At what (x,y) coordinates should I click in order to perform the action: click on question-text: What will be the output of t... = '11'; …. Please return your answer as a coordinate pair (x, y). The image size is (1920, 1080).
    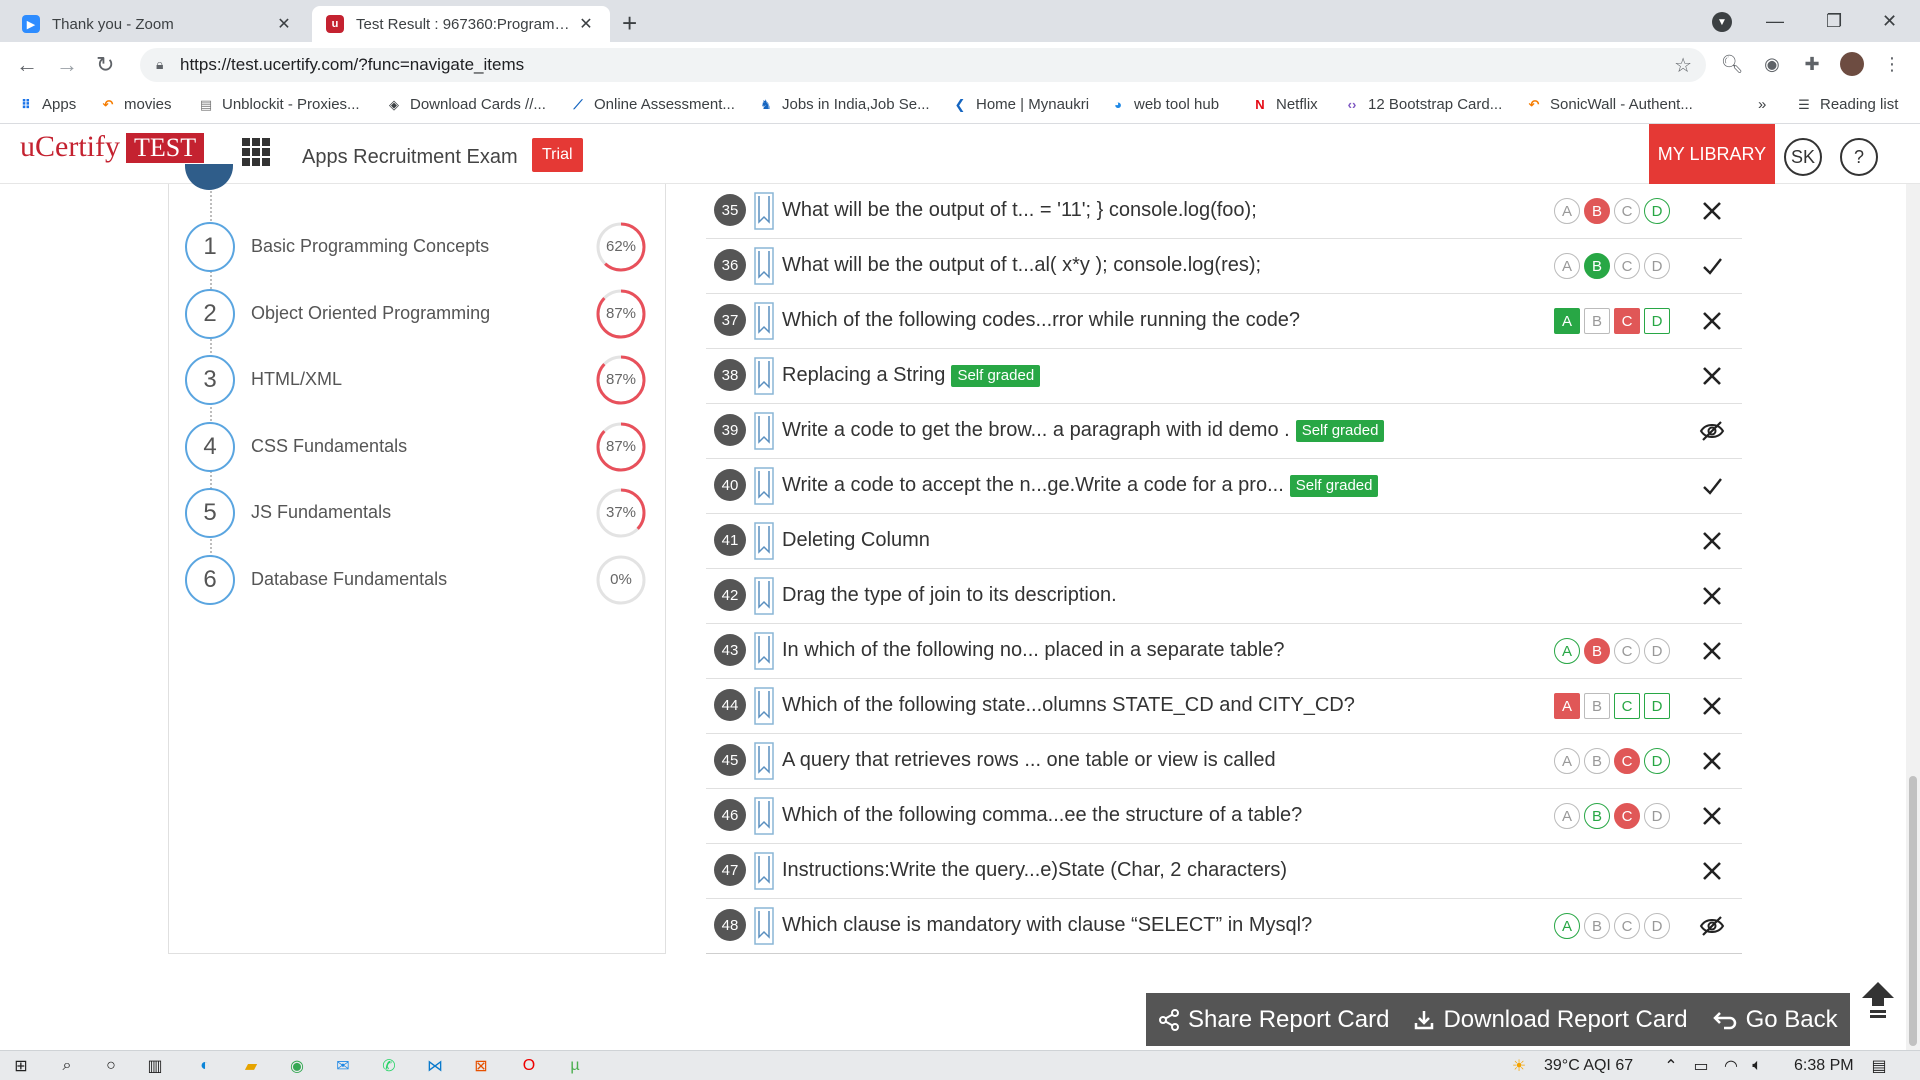
    Looking at the image, I should click on (1019, 210).